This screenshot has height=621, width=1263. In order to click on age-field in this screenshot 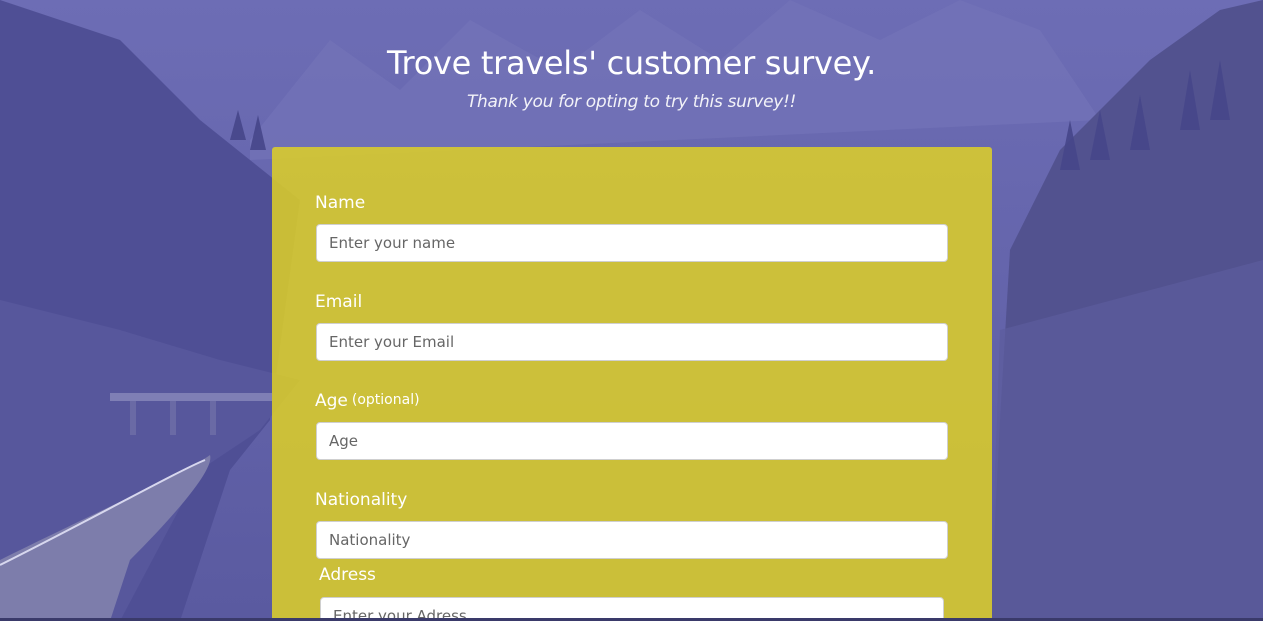, I will do `click(632, 441)`.